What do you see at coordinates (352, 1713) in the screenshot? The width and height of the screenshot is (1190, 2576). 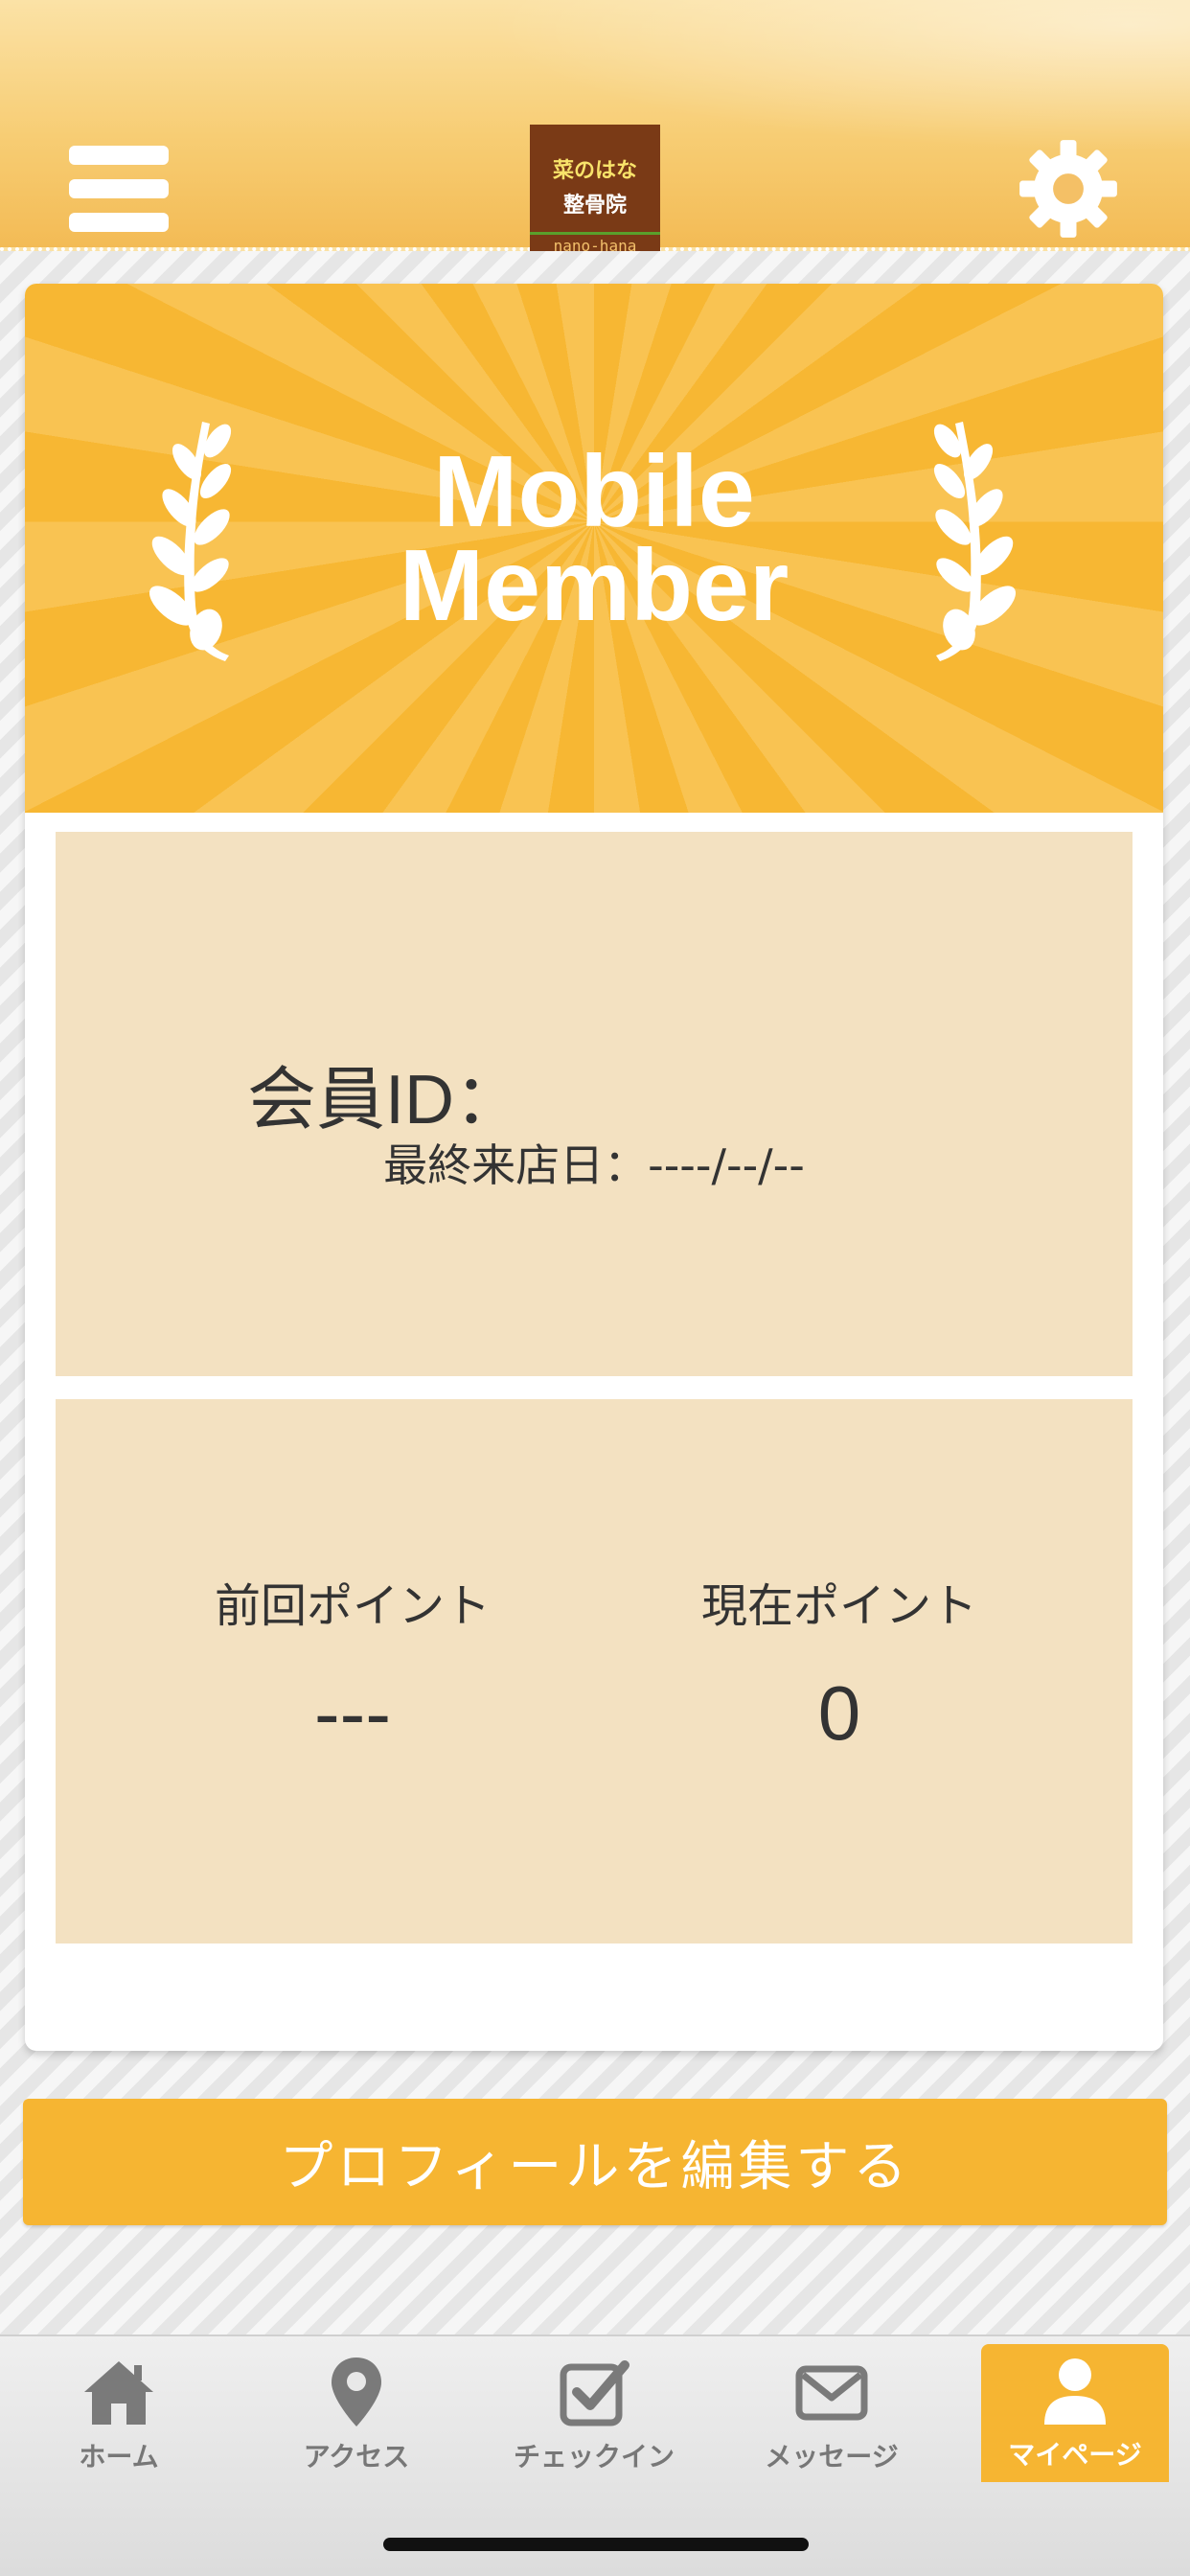 I see `previous-points-value: ---` at bounding box center [352, 1713].